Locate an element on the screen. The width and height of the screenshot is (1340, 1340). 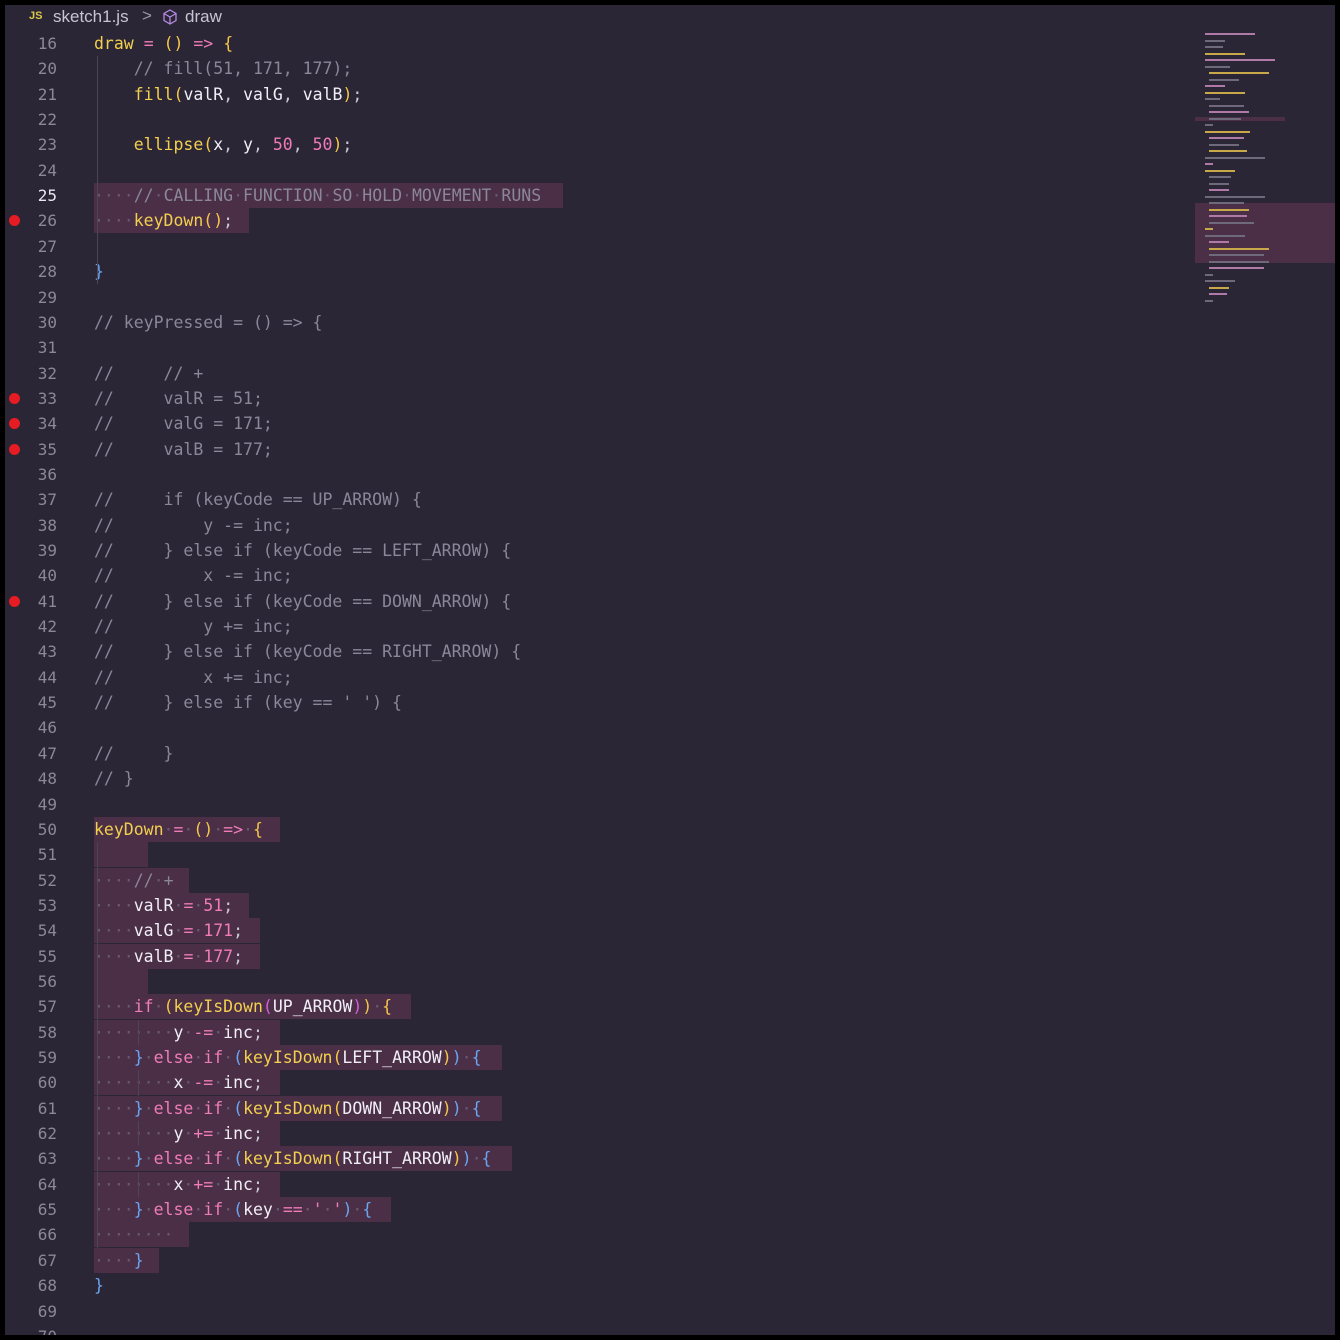
code-line: 54 ····valG·=·171; is located at coordinates (595, 931).